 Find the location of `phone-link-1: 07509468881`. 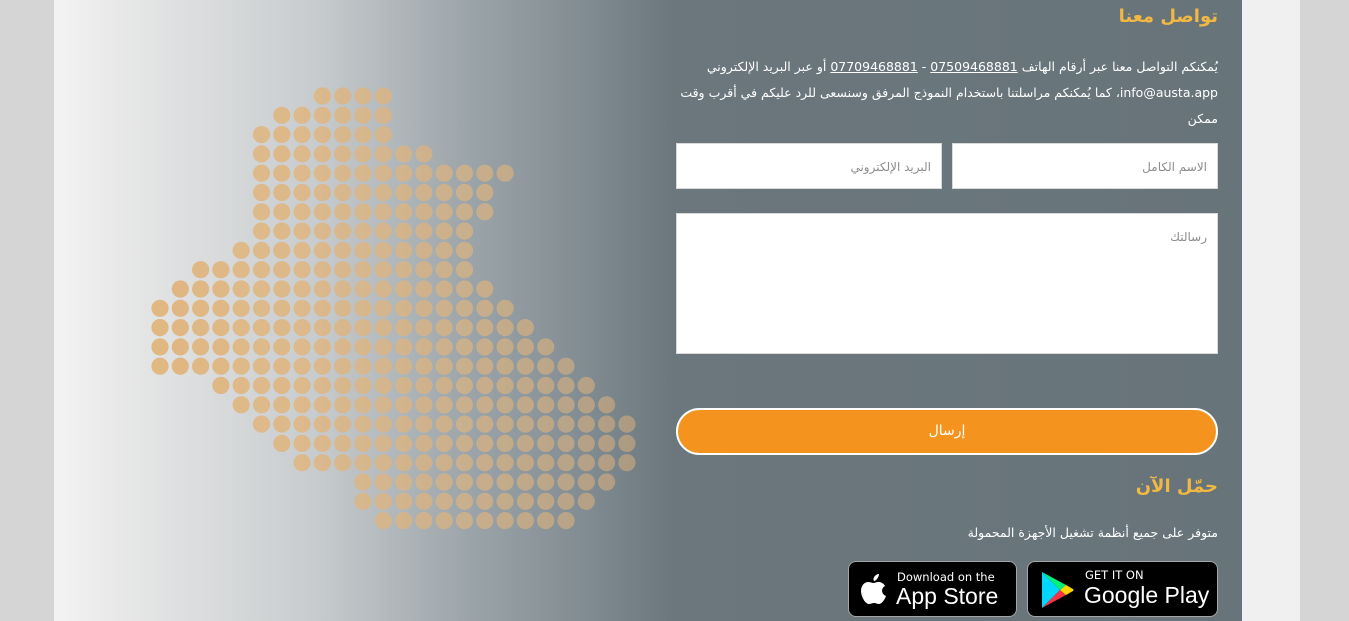

phone-link-1: 07509468881 is located at coordinates (973, 66).